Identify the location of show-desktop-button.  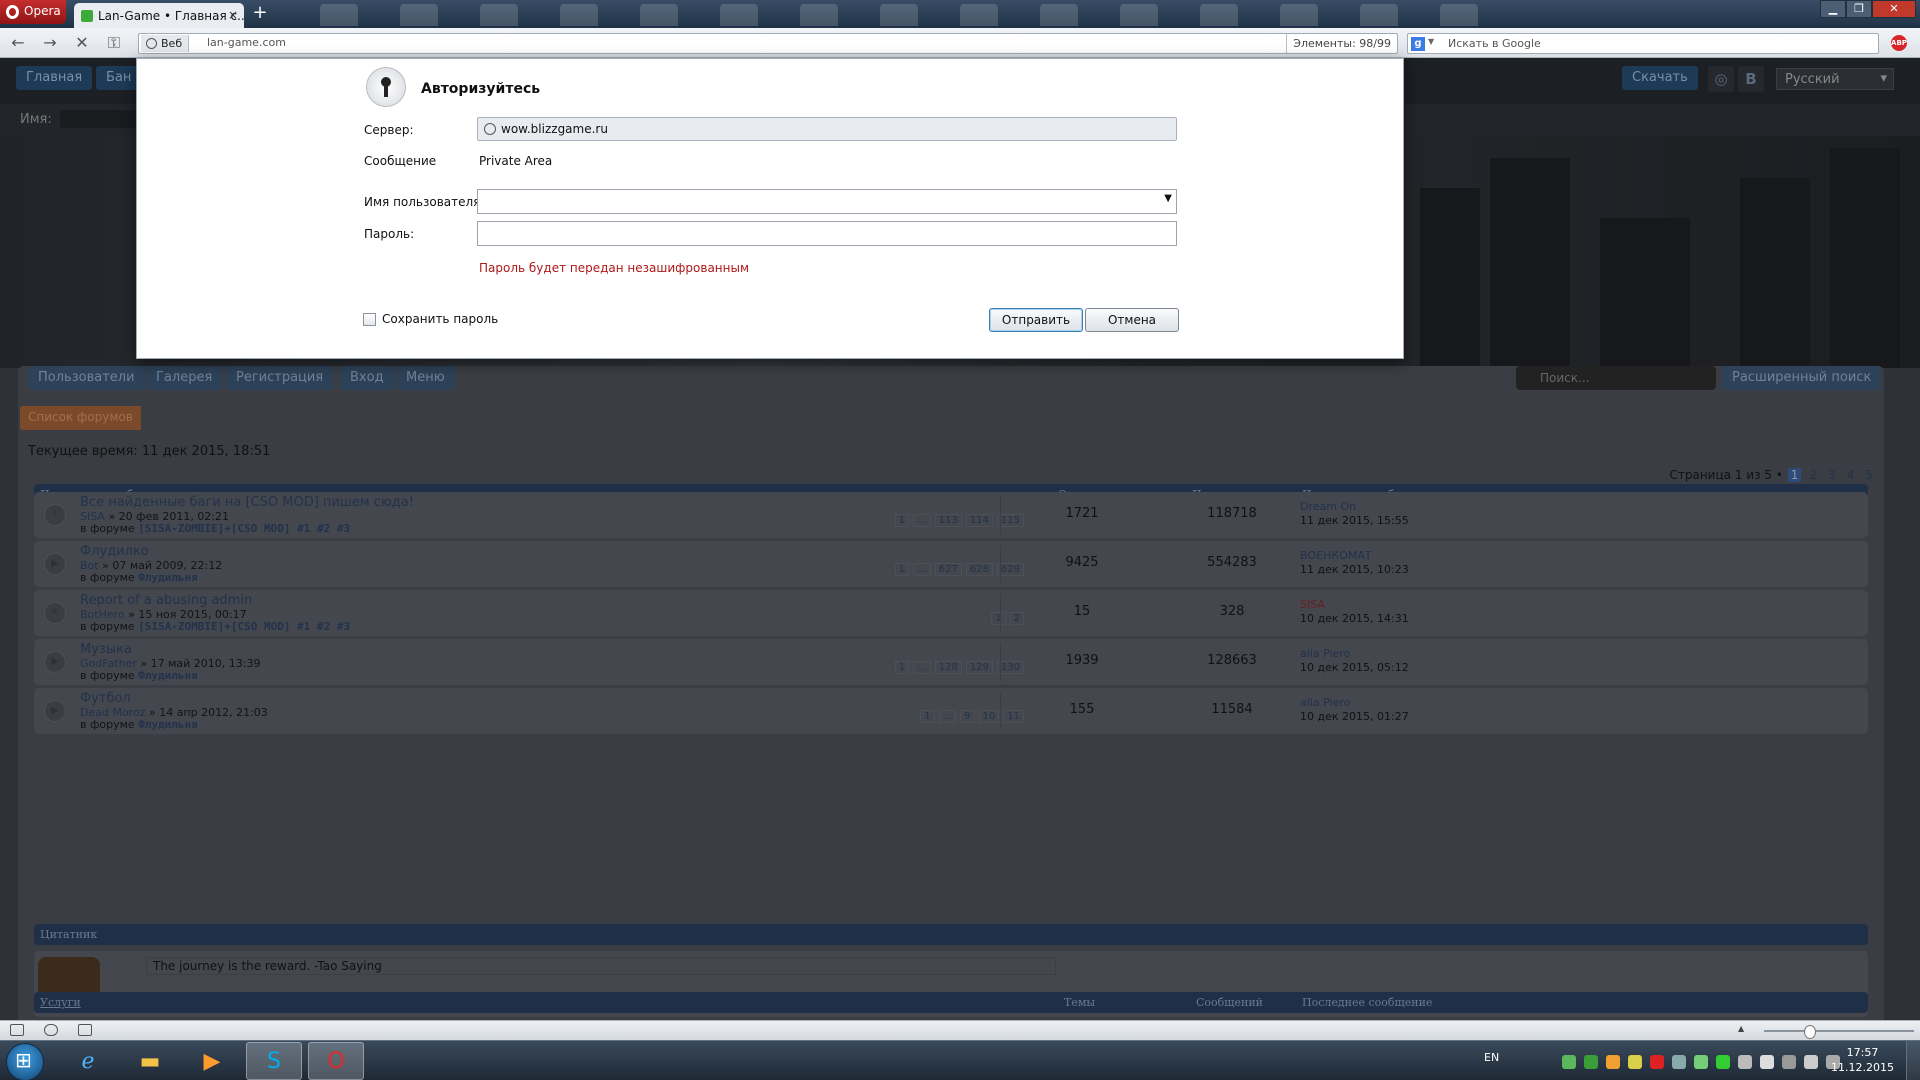
(1913, 1060).